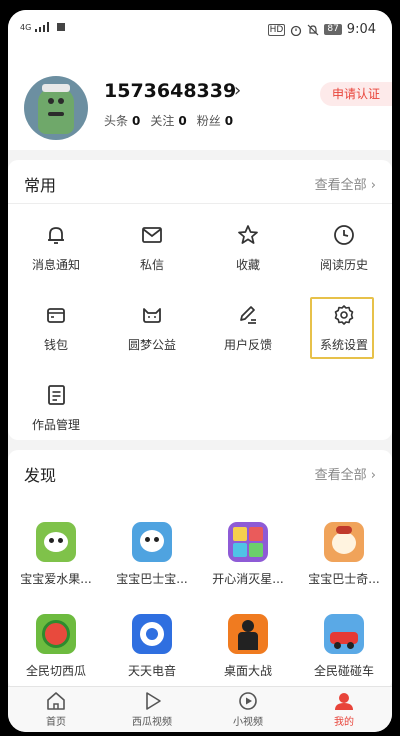 The width and height of the screenshot is (400, 736). Describe the element at coordinates (40, 475) in the screenshot. I see `section-title: 发现` at that location.